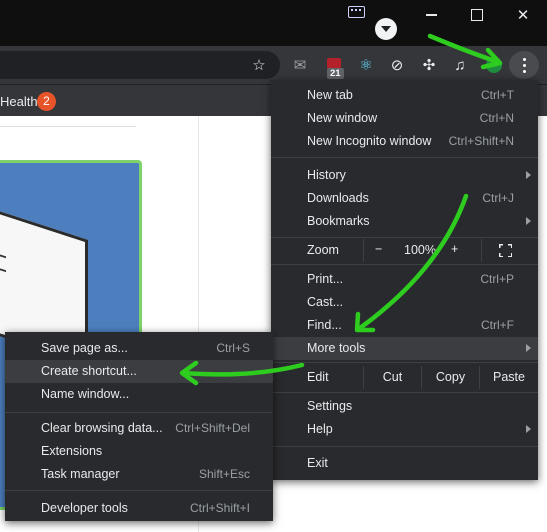 The image size is (547, 532). I want to click on submenu-item-developer-tools: Developer tools Ctrl+Shift+I, so click(139, 508).